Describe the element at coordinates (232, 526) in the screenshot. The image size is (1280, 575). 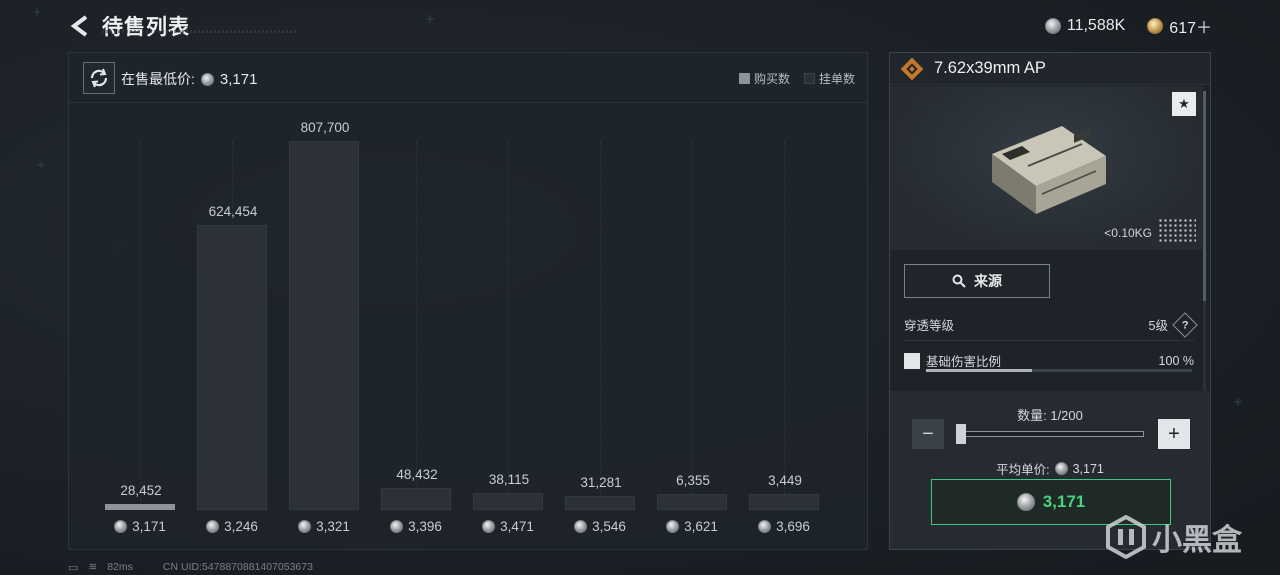
I see `price-tick-label: 3,246` at that location.